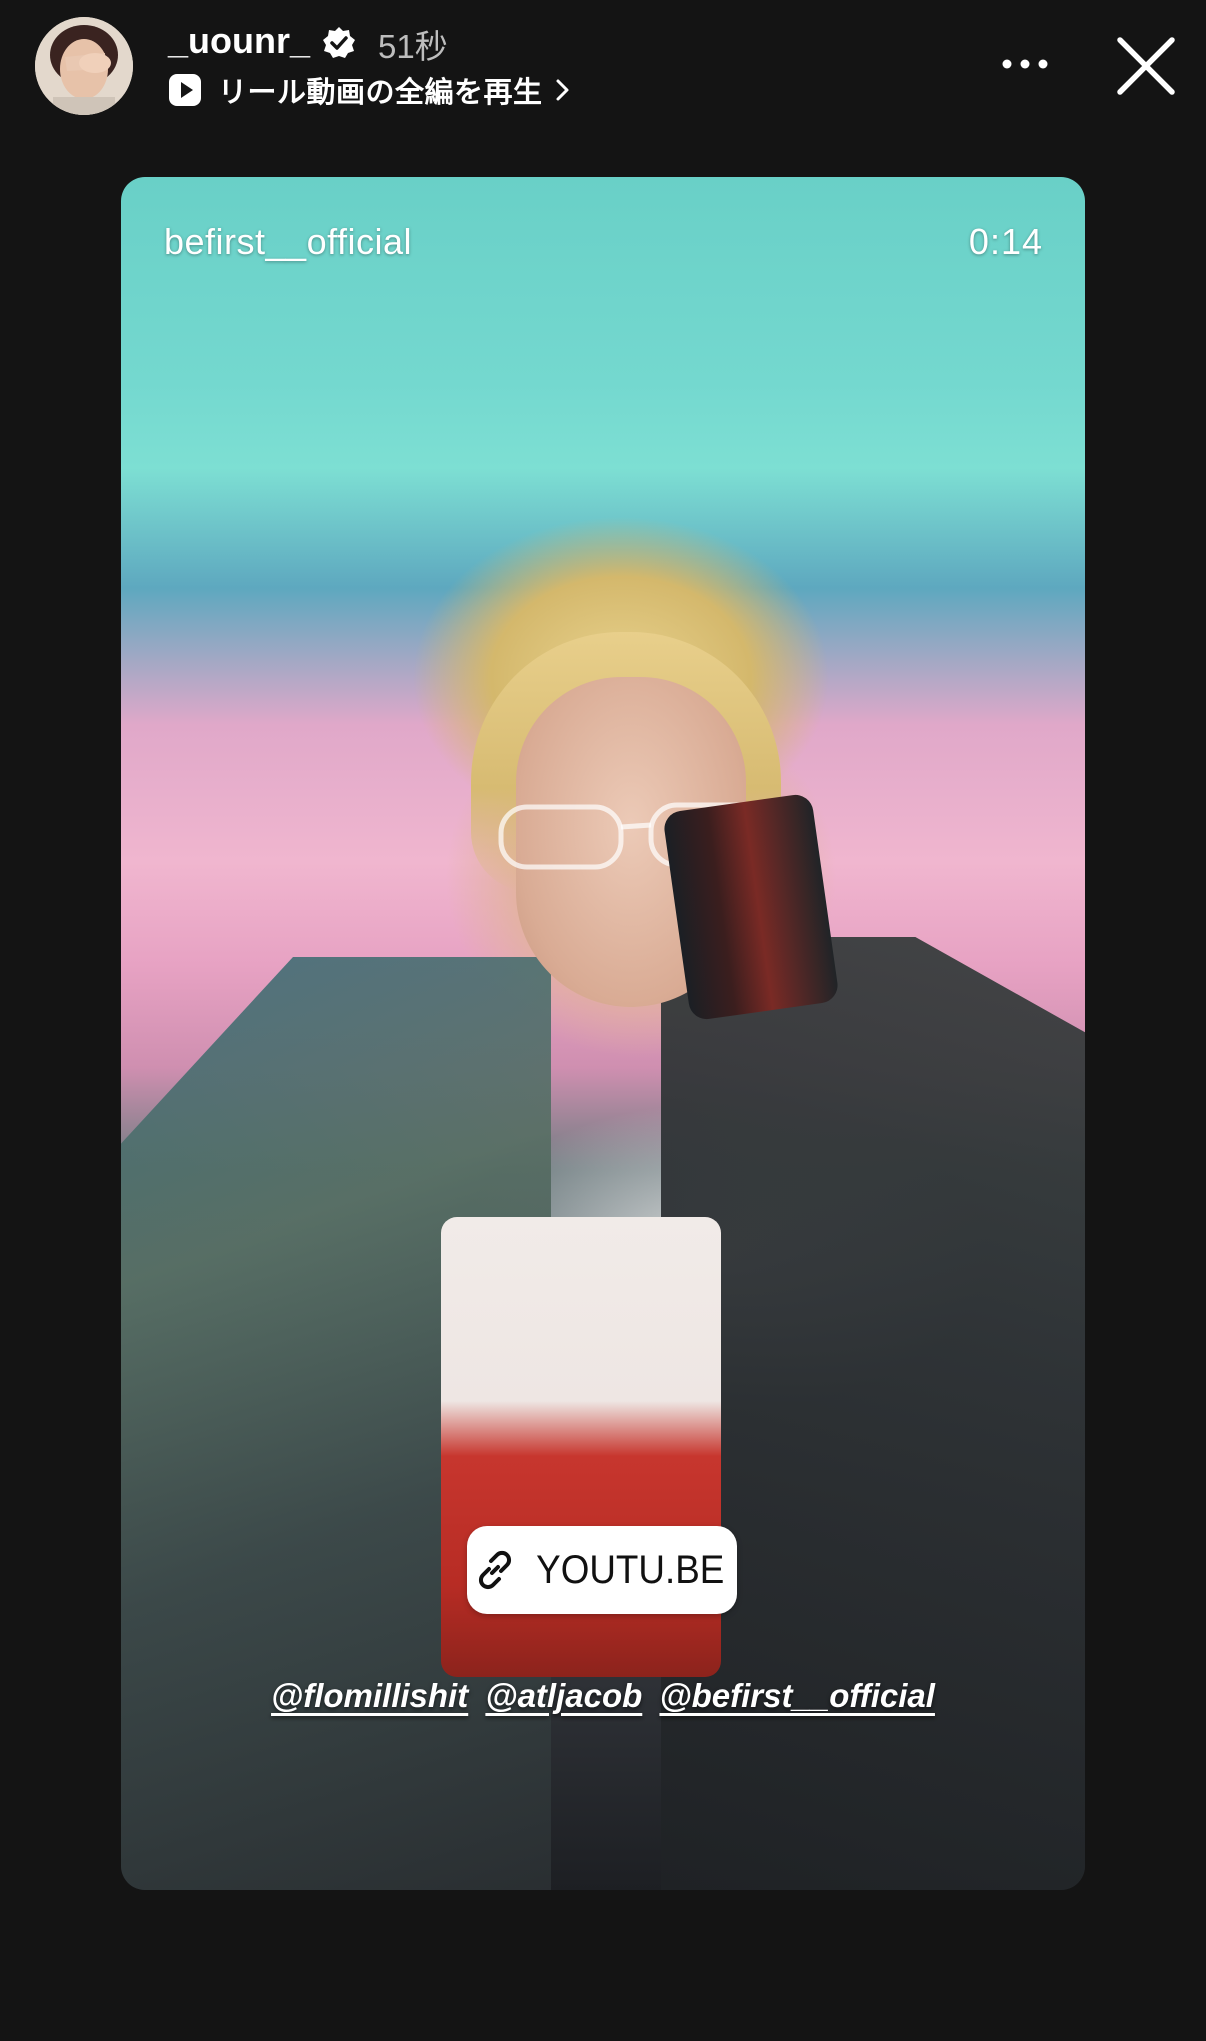 Image resolution: width=1206 pixels, height=2041 pixels. Describe the element at coordinates (288, 242) in the screenshot. I see `story-account-name: befirst__official` at that location.